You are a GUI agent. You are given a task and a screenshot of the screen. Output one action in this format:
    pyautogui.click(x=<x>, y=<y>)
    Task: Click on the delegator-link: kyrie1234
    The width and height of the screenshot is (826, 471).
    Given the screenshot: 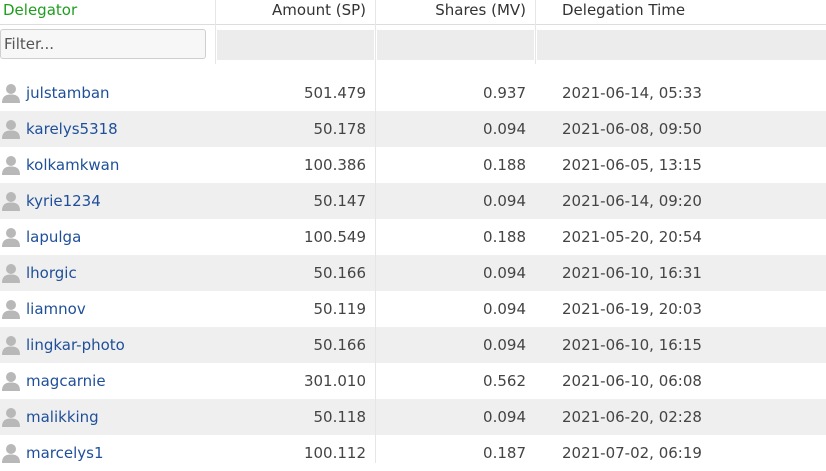 What is the action you would take?
    pyautogui.click(x=63, y=201)
    